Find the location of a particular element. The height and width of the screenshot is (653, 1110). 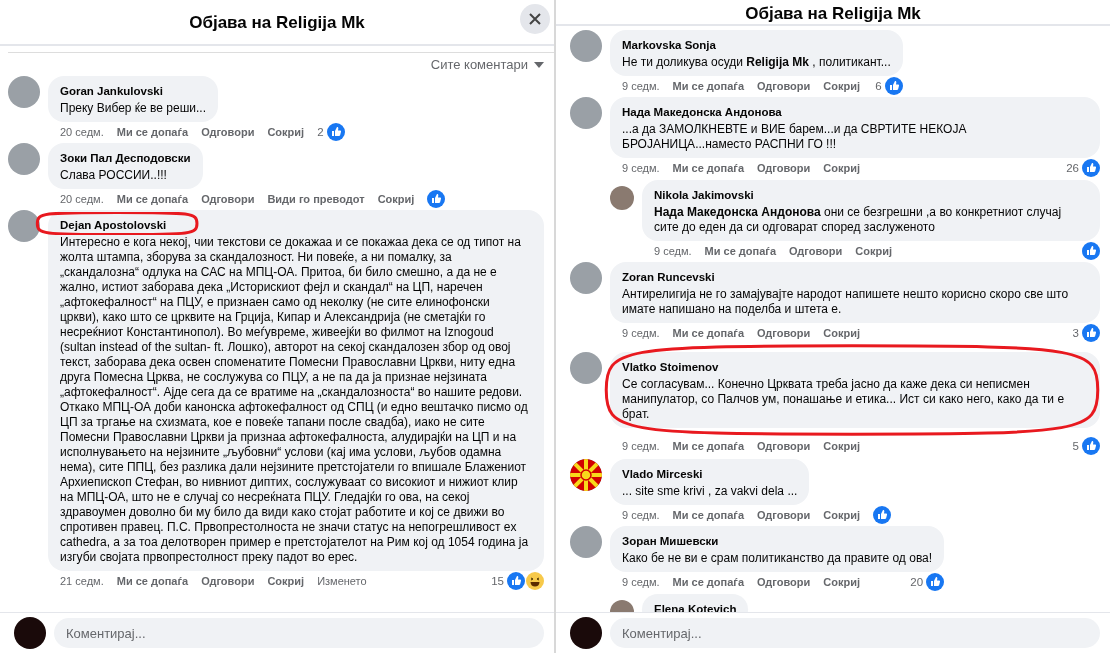

close-icon is located at coordinates (535, 19).